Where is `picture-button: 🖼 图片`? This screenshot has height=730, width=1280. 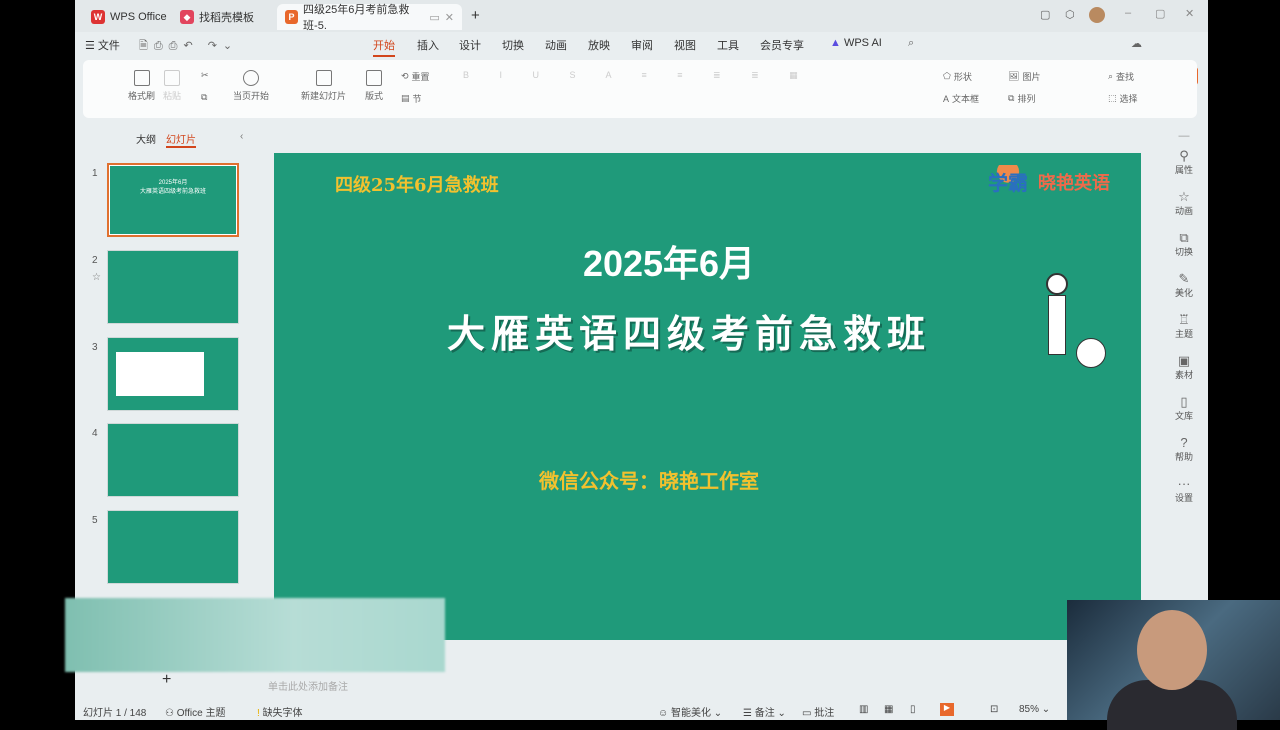
picture-button: 🖼 图片 is located at coordinates (1024, 76).